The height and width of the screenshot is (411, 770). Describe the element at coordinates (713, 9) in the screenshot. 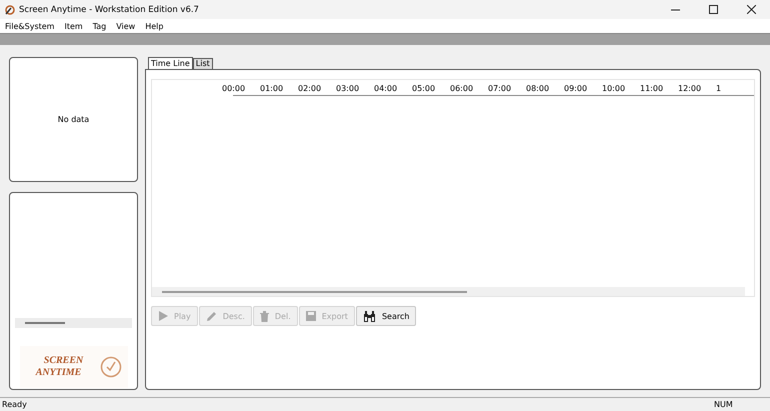

I see `maximize-icon` at that location.